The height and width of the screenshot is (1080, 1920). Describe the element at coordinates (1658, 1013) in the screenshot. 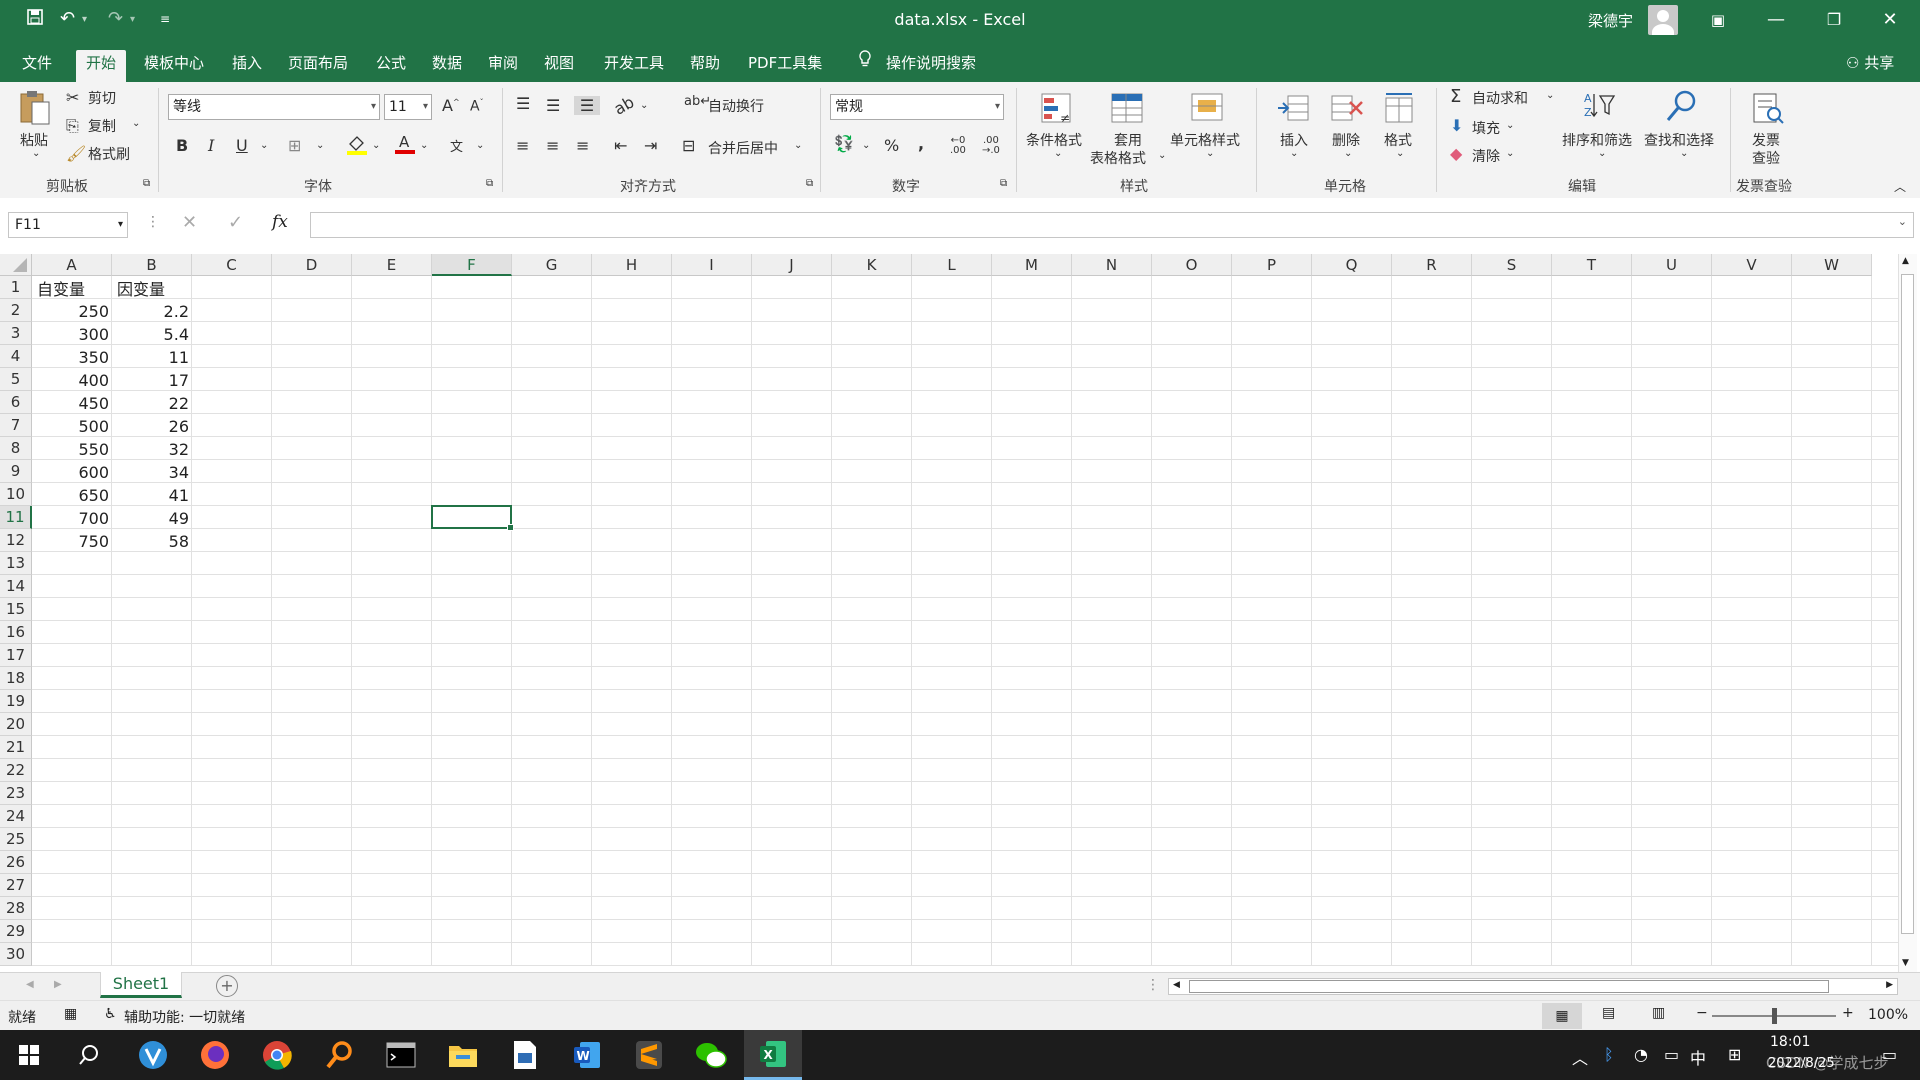

I see `page-break-view-icon: ▥` at that location.